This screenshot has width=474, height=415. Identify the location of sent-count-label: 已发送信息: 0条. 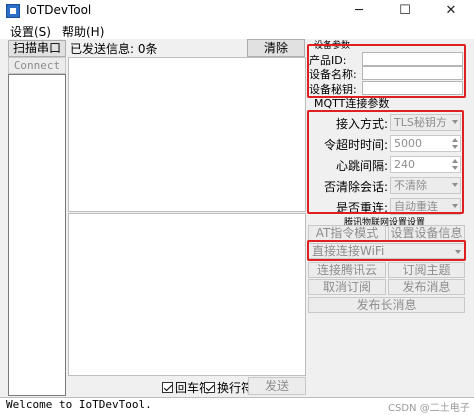
(114, 49).